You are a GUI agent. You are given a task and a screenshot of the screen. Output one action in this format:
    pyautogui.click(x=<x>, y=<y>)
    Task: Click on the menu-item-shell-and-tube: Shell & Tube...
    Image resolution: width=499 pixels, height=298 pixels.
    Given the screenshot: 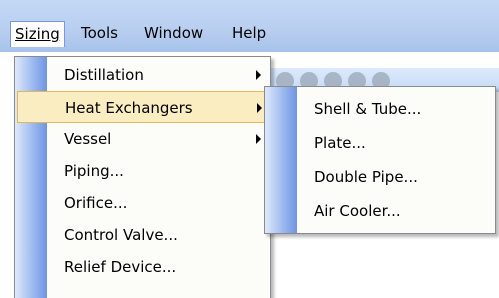 What is the action you would take?
    pyautogui.click(x=380, y=109)
    